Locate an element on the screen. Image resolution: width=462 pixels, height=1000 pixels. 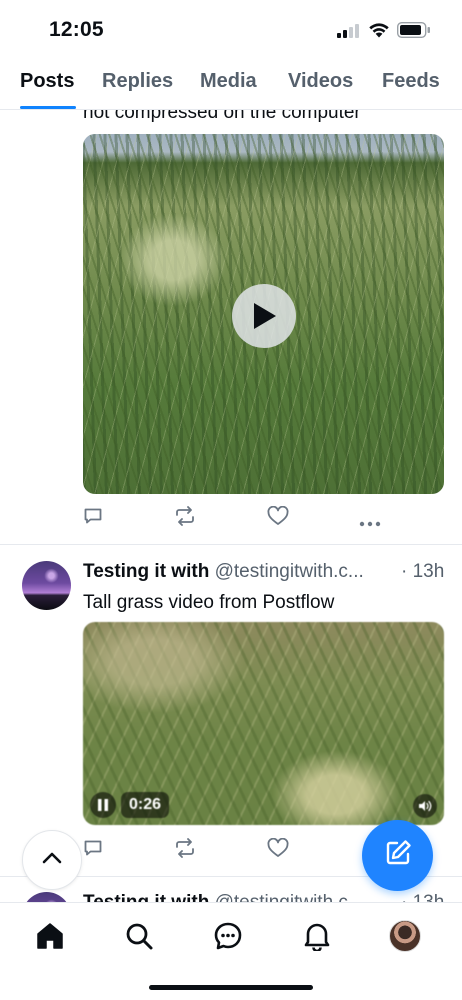
tab-posts: Posts is located at coordinates (47, 81).